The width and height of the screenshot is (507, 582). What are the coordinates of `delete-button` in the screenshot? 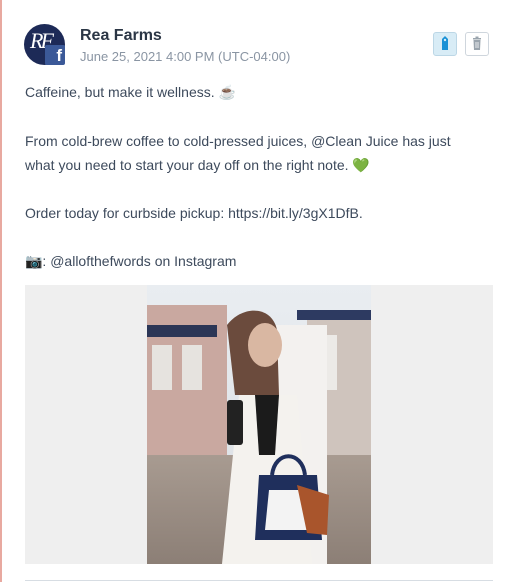 It's located at (477, 44).